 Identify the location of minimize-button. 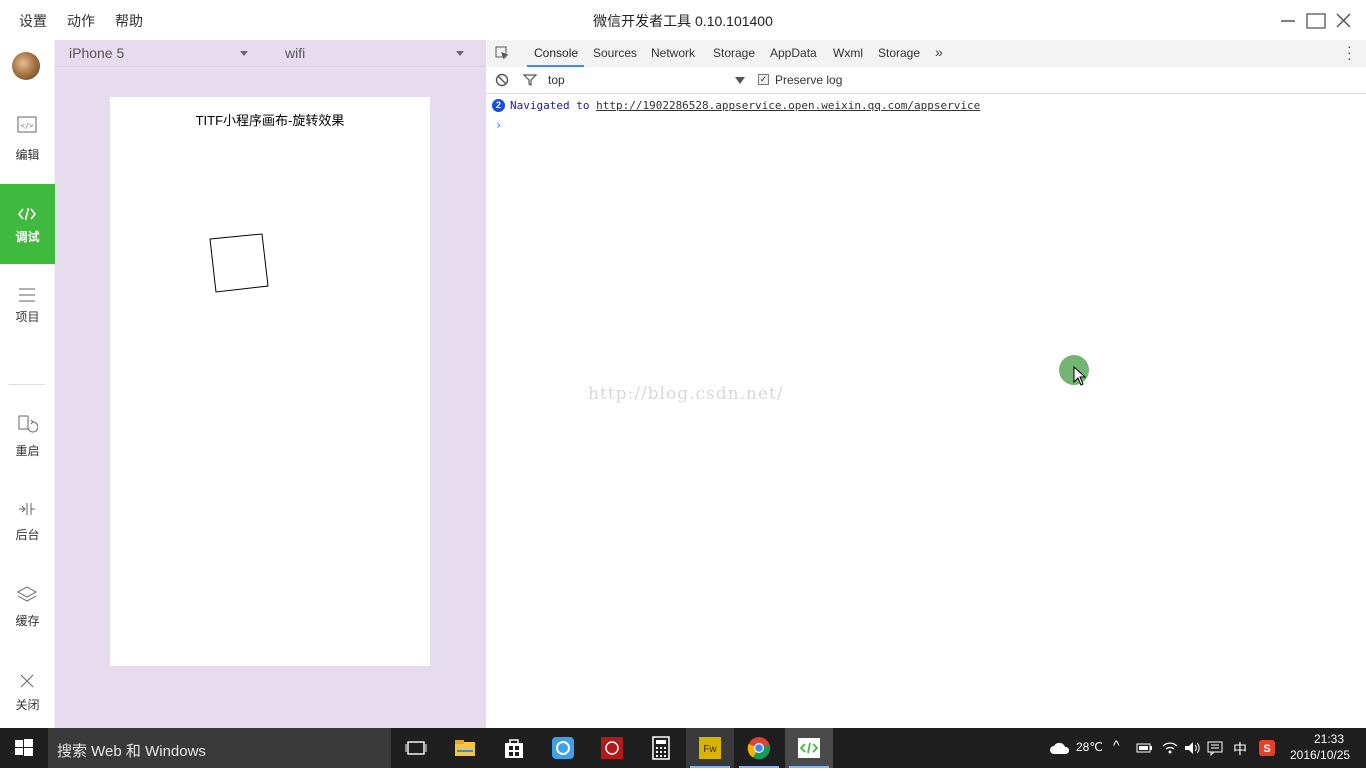
(1288, 21).